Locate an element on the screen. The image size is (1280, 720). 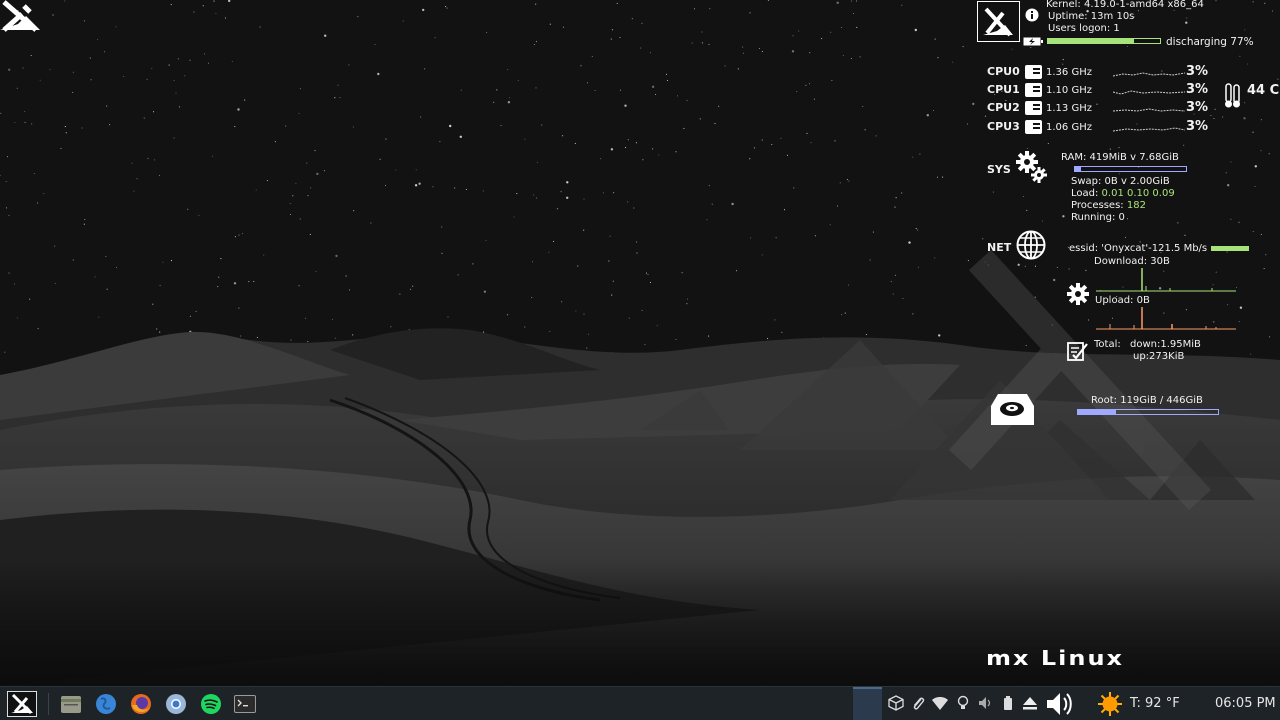
battery-bar is located at coordinates (1104, 41).